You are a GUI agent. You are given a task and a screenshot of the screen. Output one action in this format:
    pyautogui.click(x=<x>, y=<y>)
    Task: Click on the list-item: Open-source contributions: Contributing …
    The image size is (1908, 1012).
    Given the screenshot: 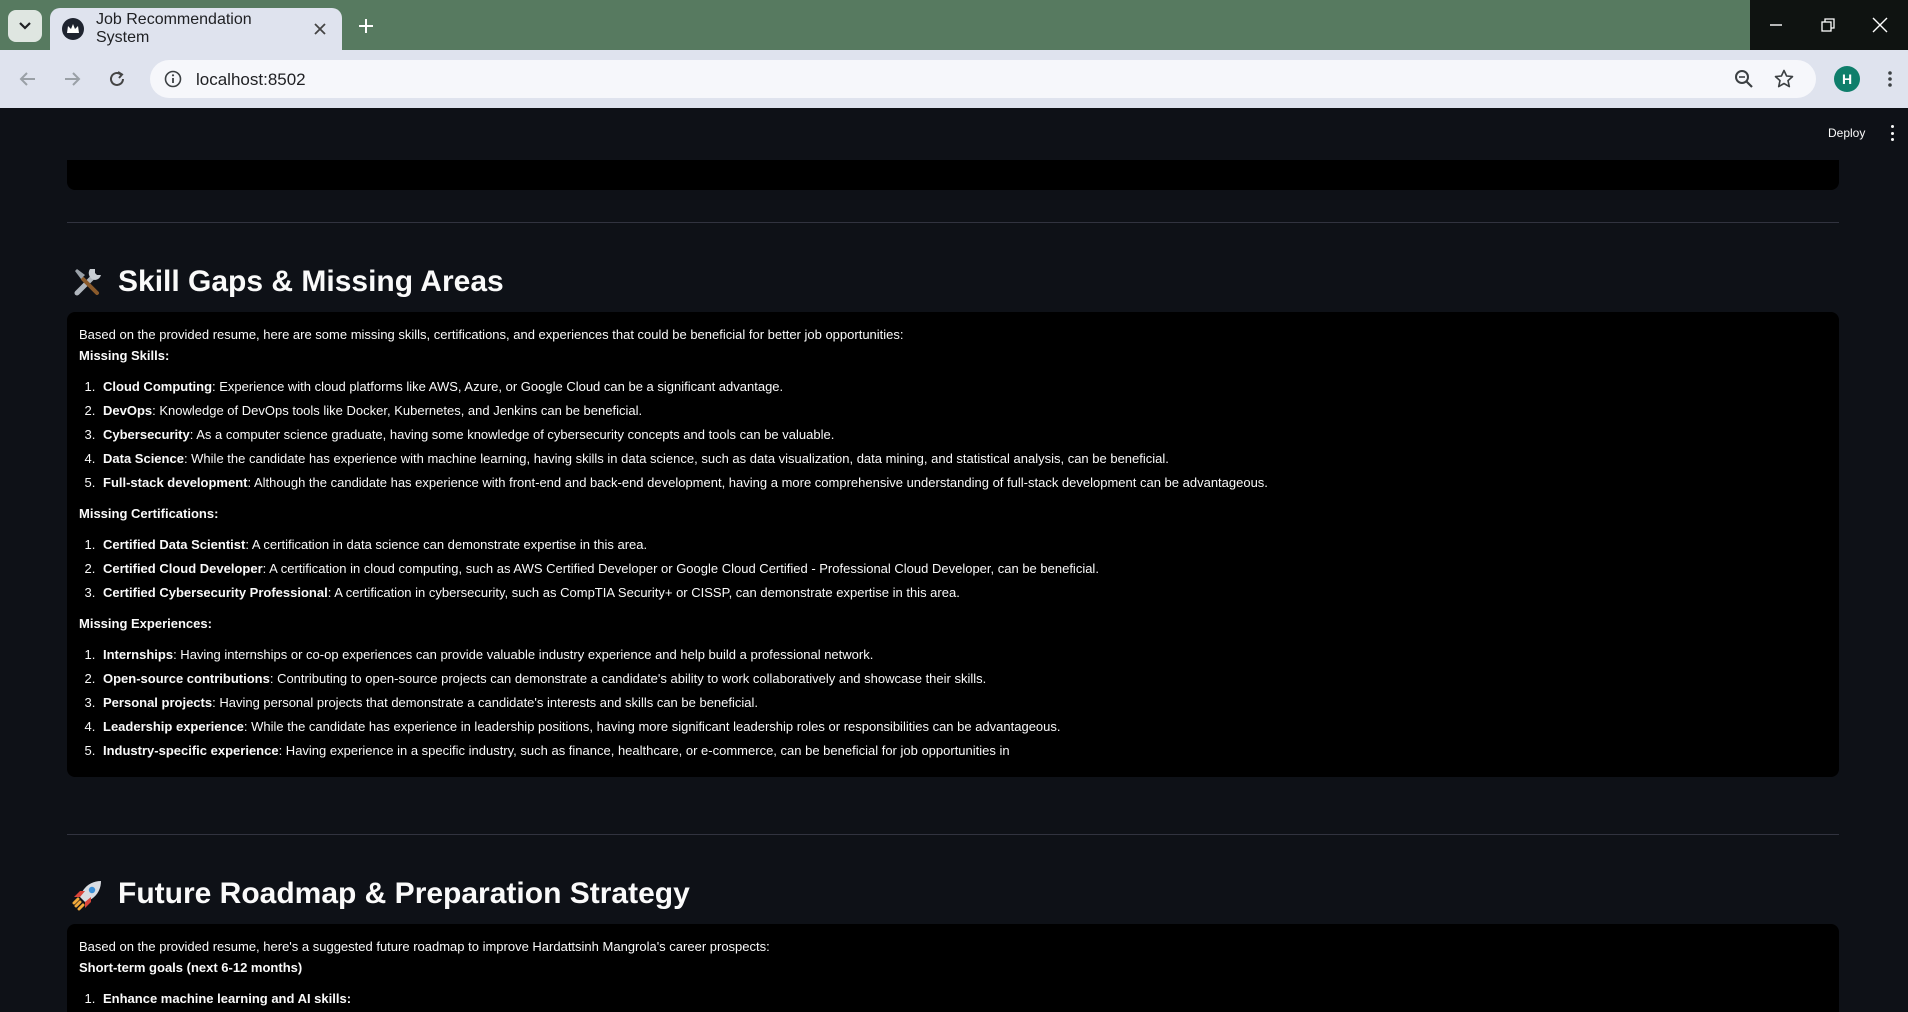 What is the action you would take?
    pyautogui.click(x=963, y=678)
    